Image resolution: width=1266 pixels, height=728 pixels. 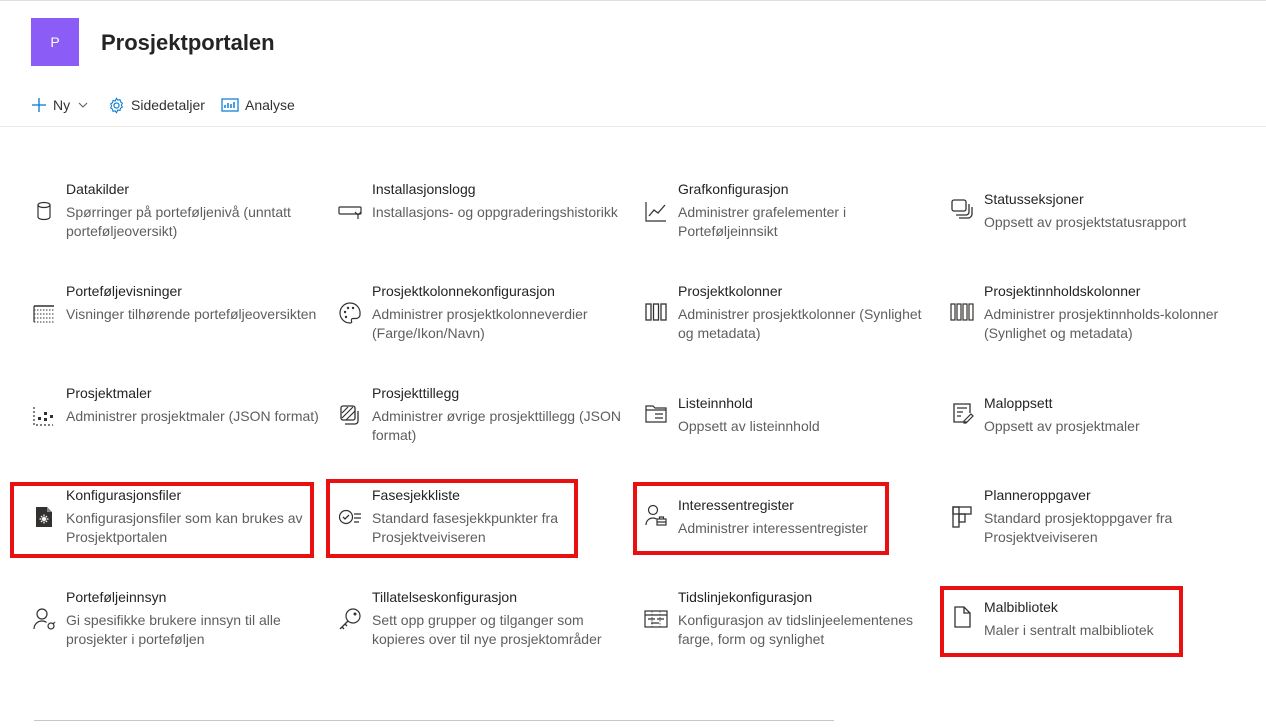 What do you see at coordinates (434, 720) in the screenshot?
I see `section-divider` at bounding box center [434, 720].